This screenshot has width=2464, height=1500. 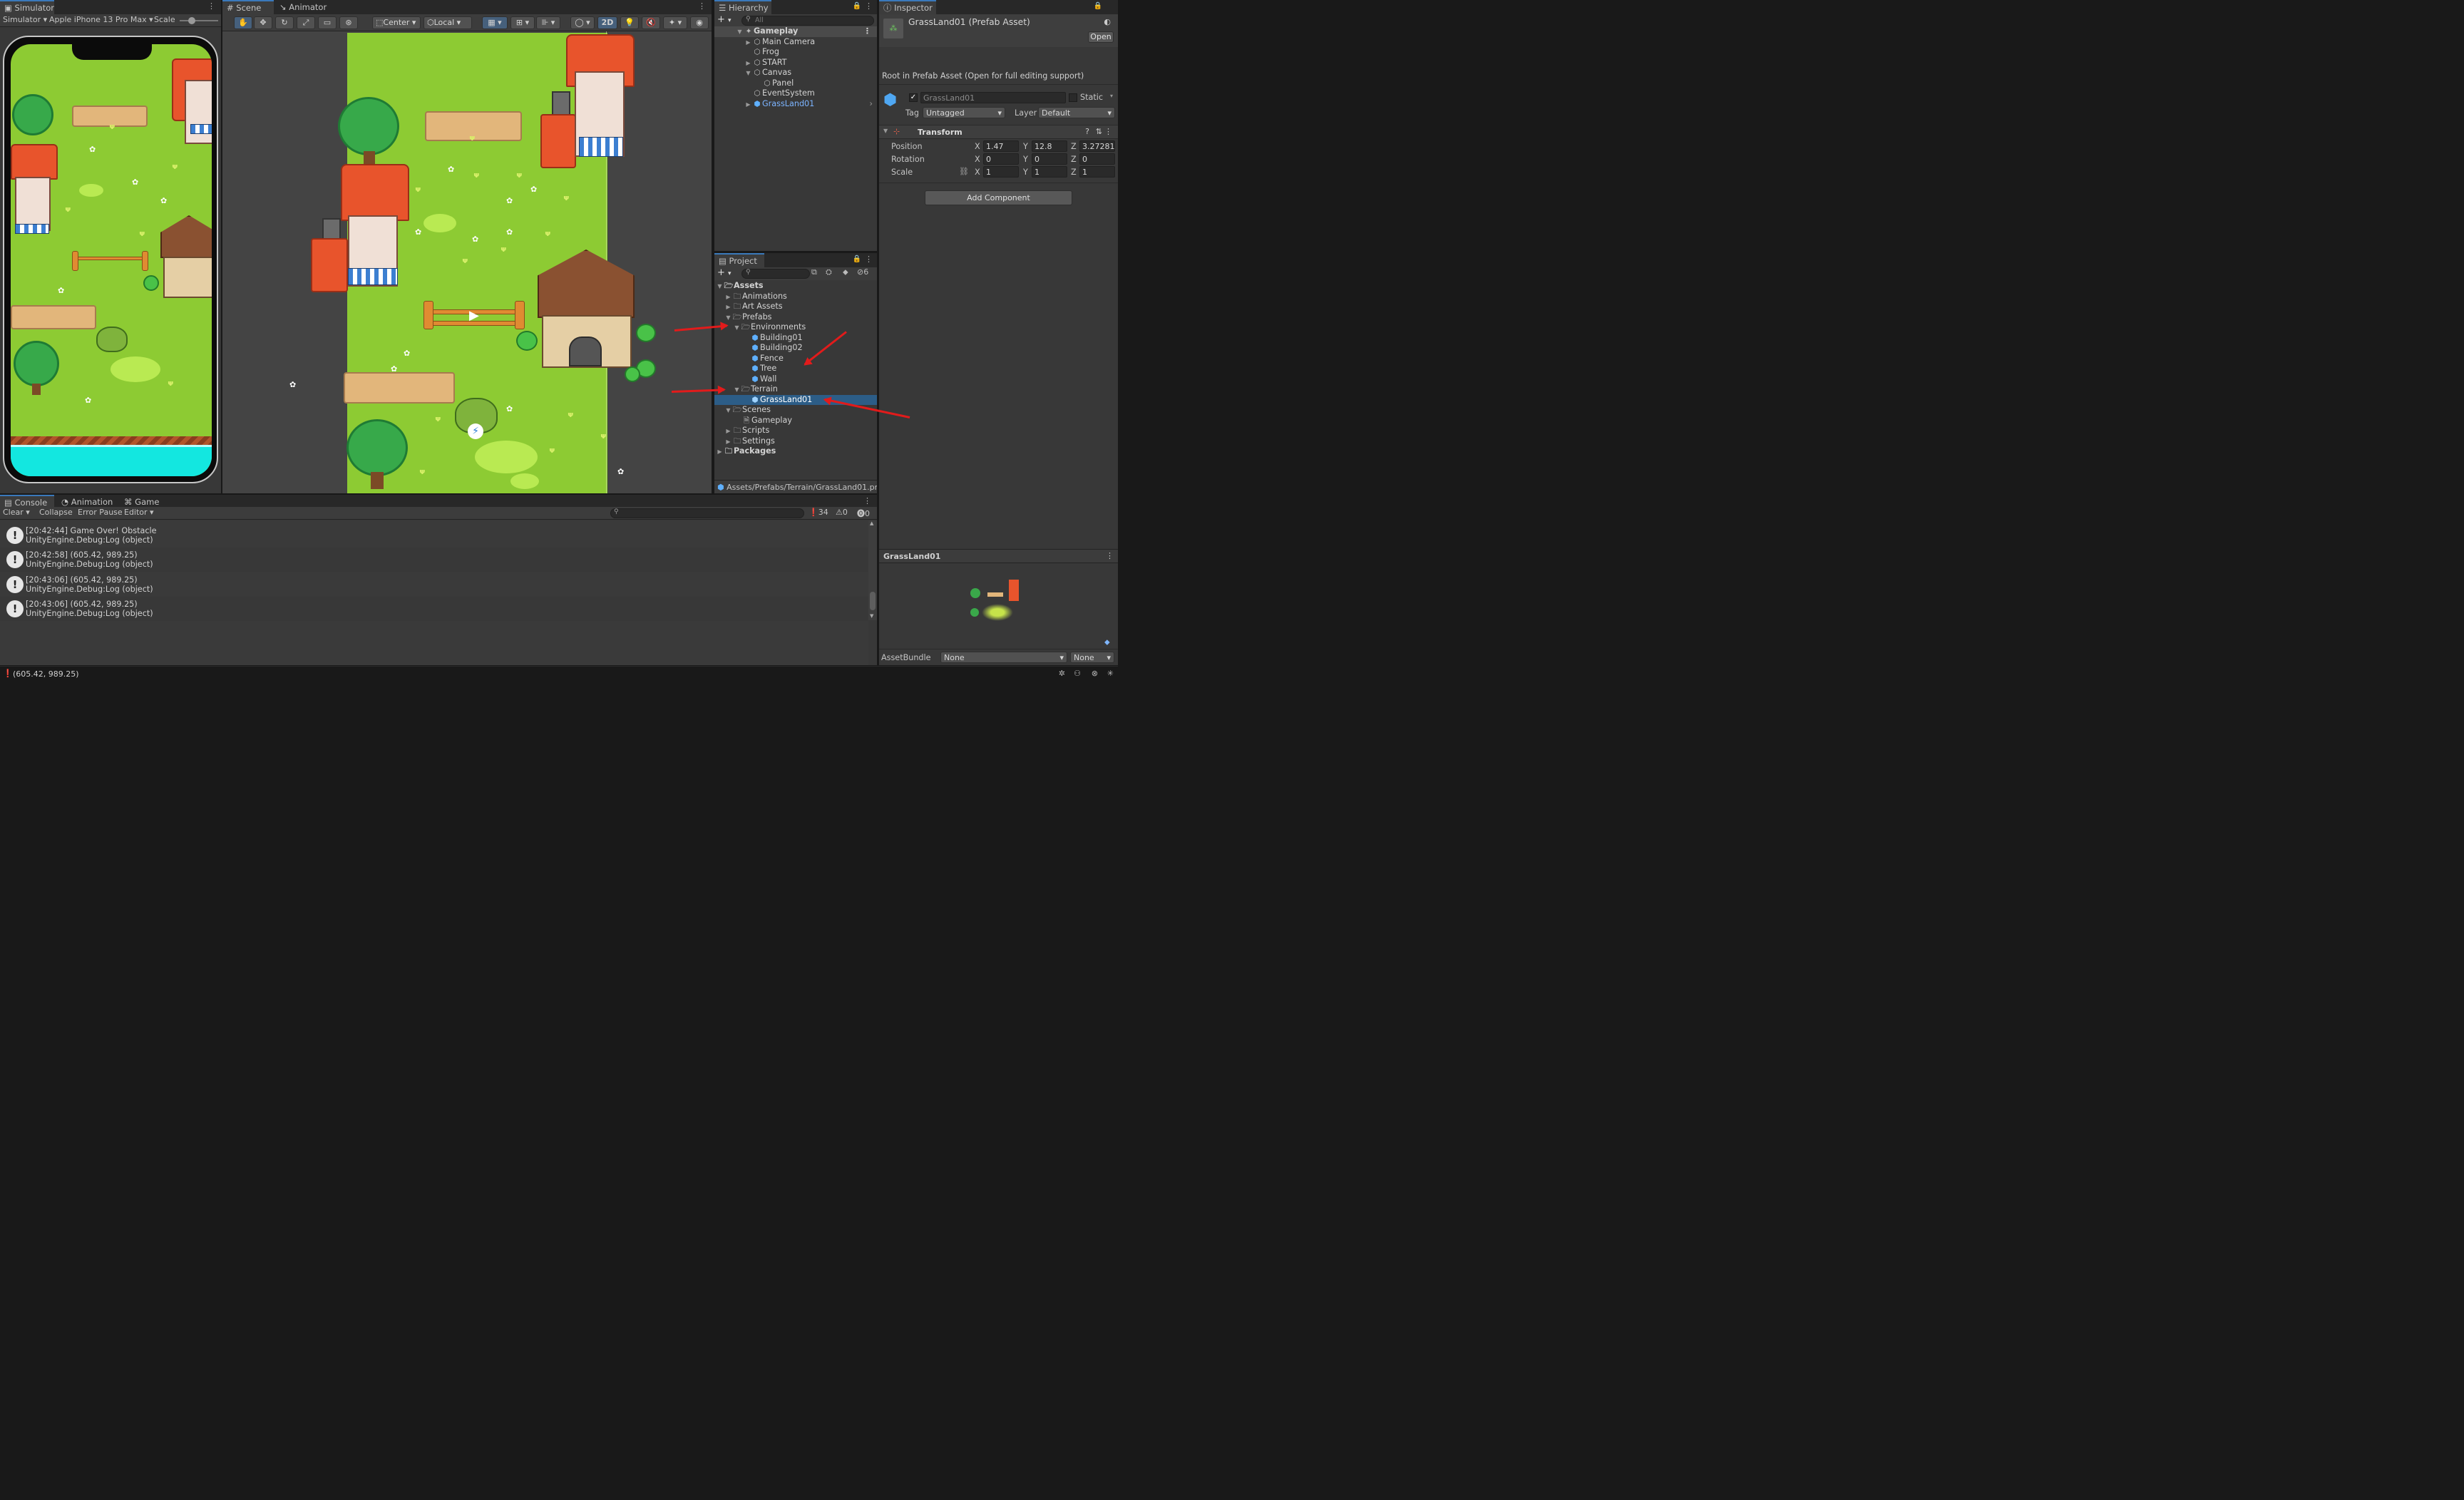 I want to click on tab-project: ▤ Project, so click(x=739, y=260).